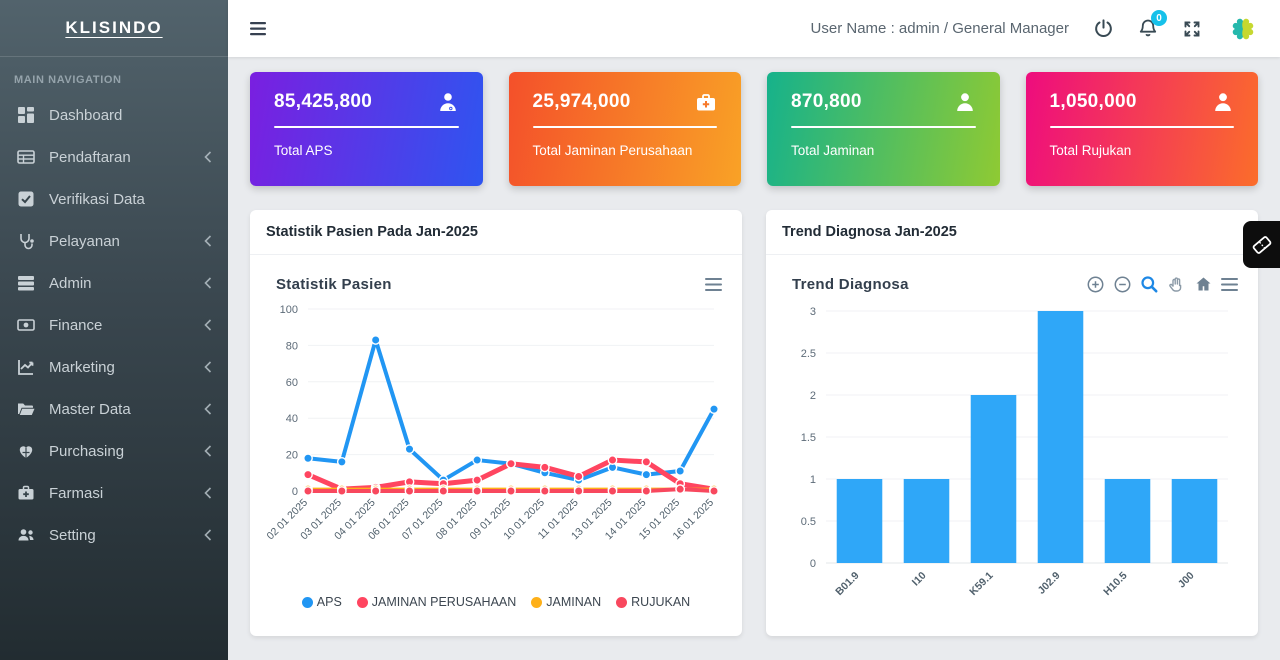  Describe the element at coordinates (329, 602) in the screenshot. I see `legend-label: APS` at that location.